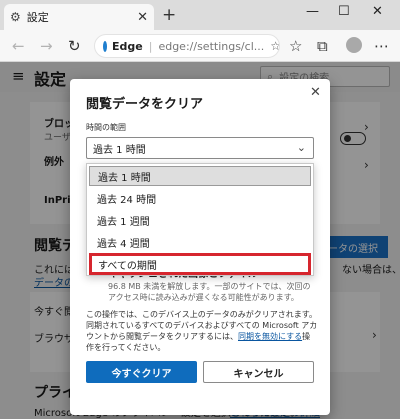 The image size is (400, 419). I want to click on dialog-title: 閲覧データをクリア, so click(145, 104).